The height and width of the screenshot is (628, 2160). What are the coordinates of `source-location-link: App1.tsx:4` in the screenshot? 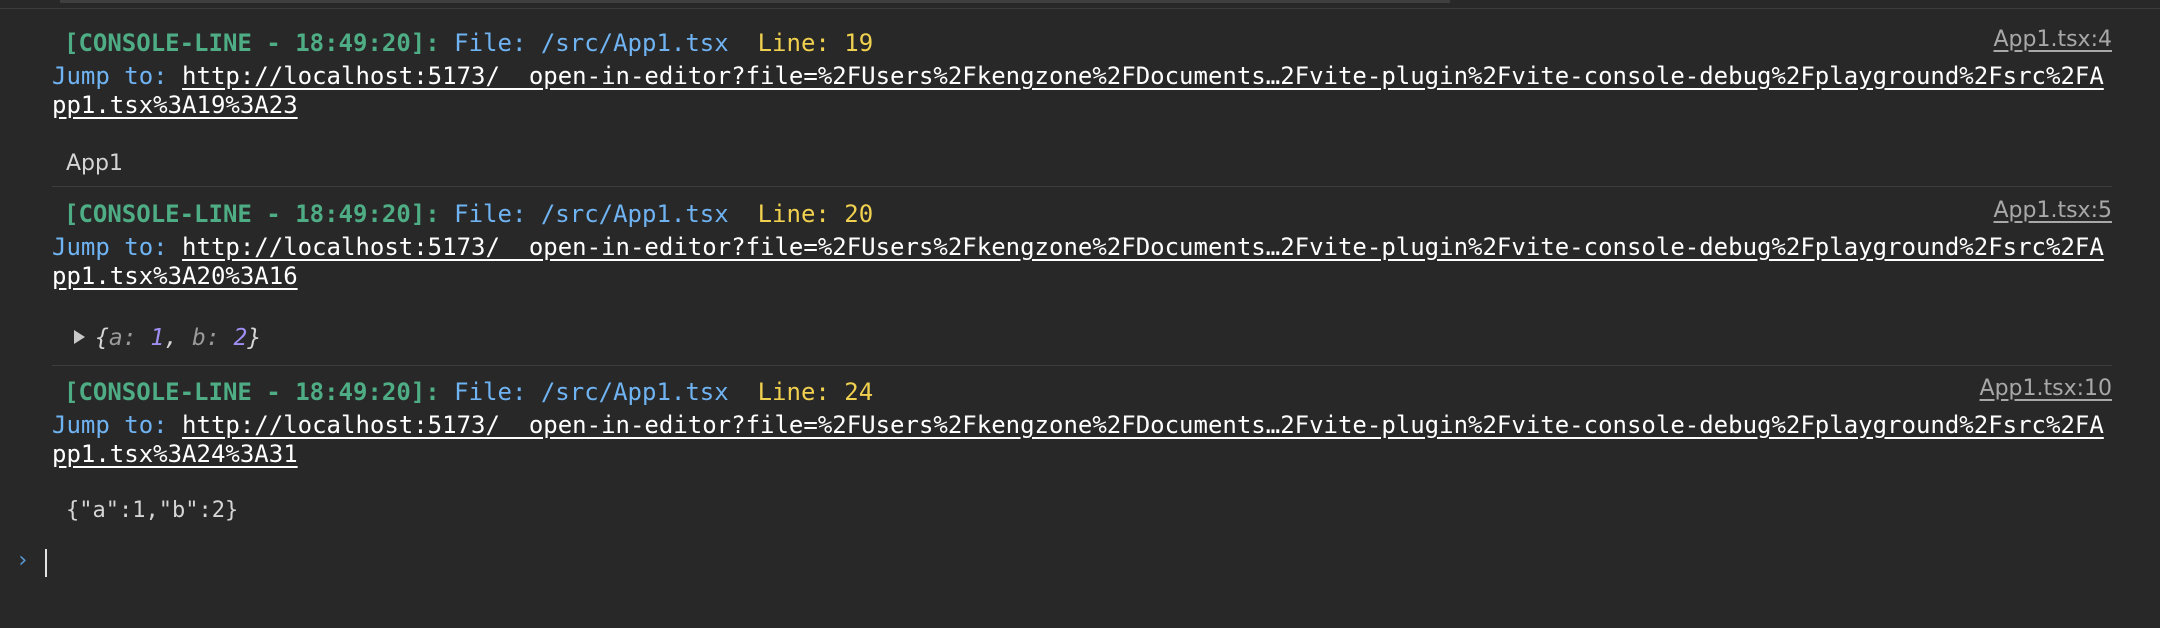 It's located at (2053, 40).